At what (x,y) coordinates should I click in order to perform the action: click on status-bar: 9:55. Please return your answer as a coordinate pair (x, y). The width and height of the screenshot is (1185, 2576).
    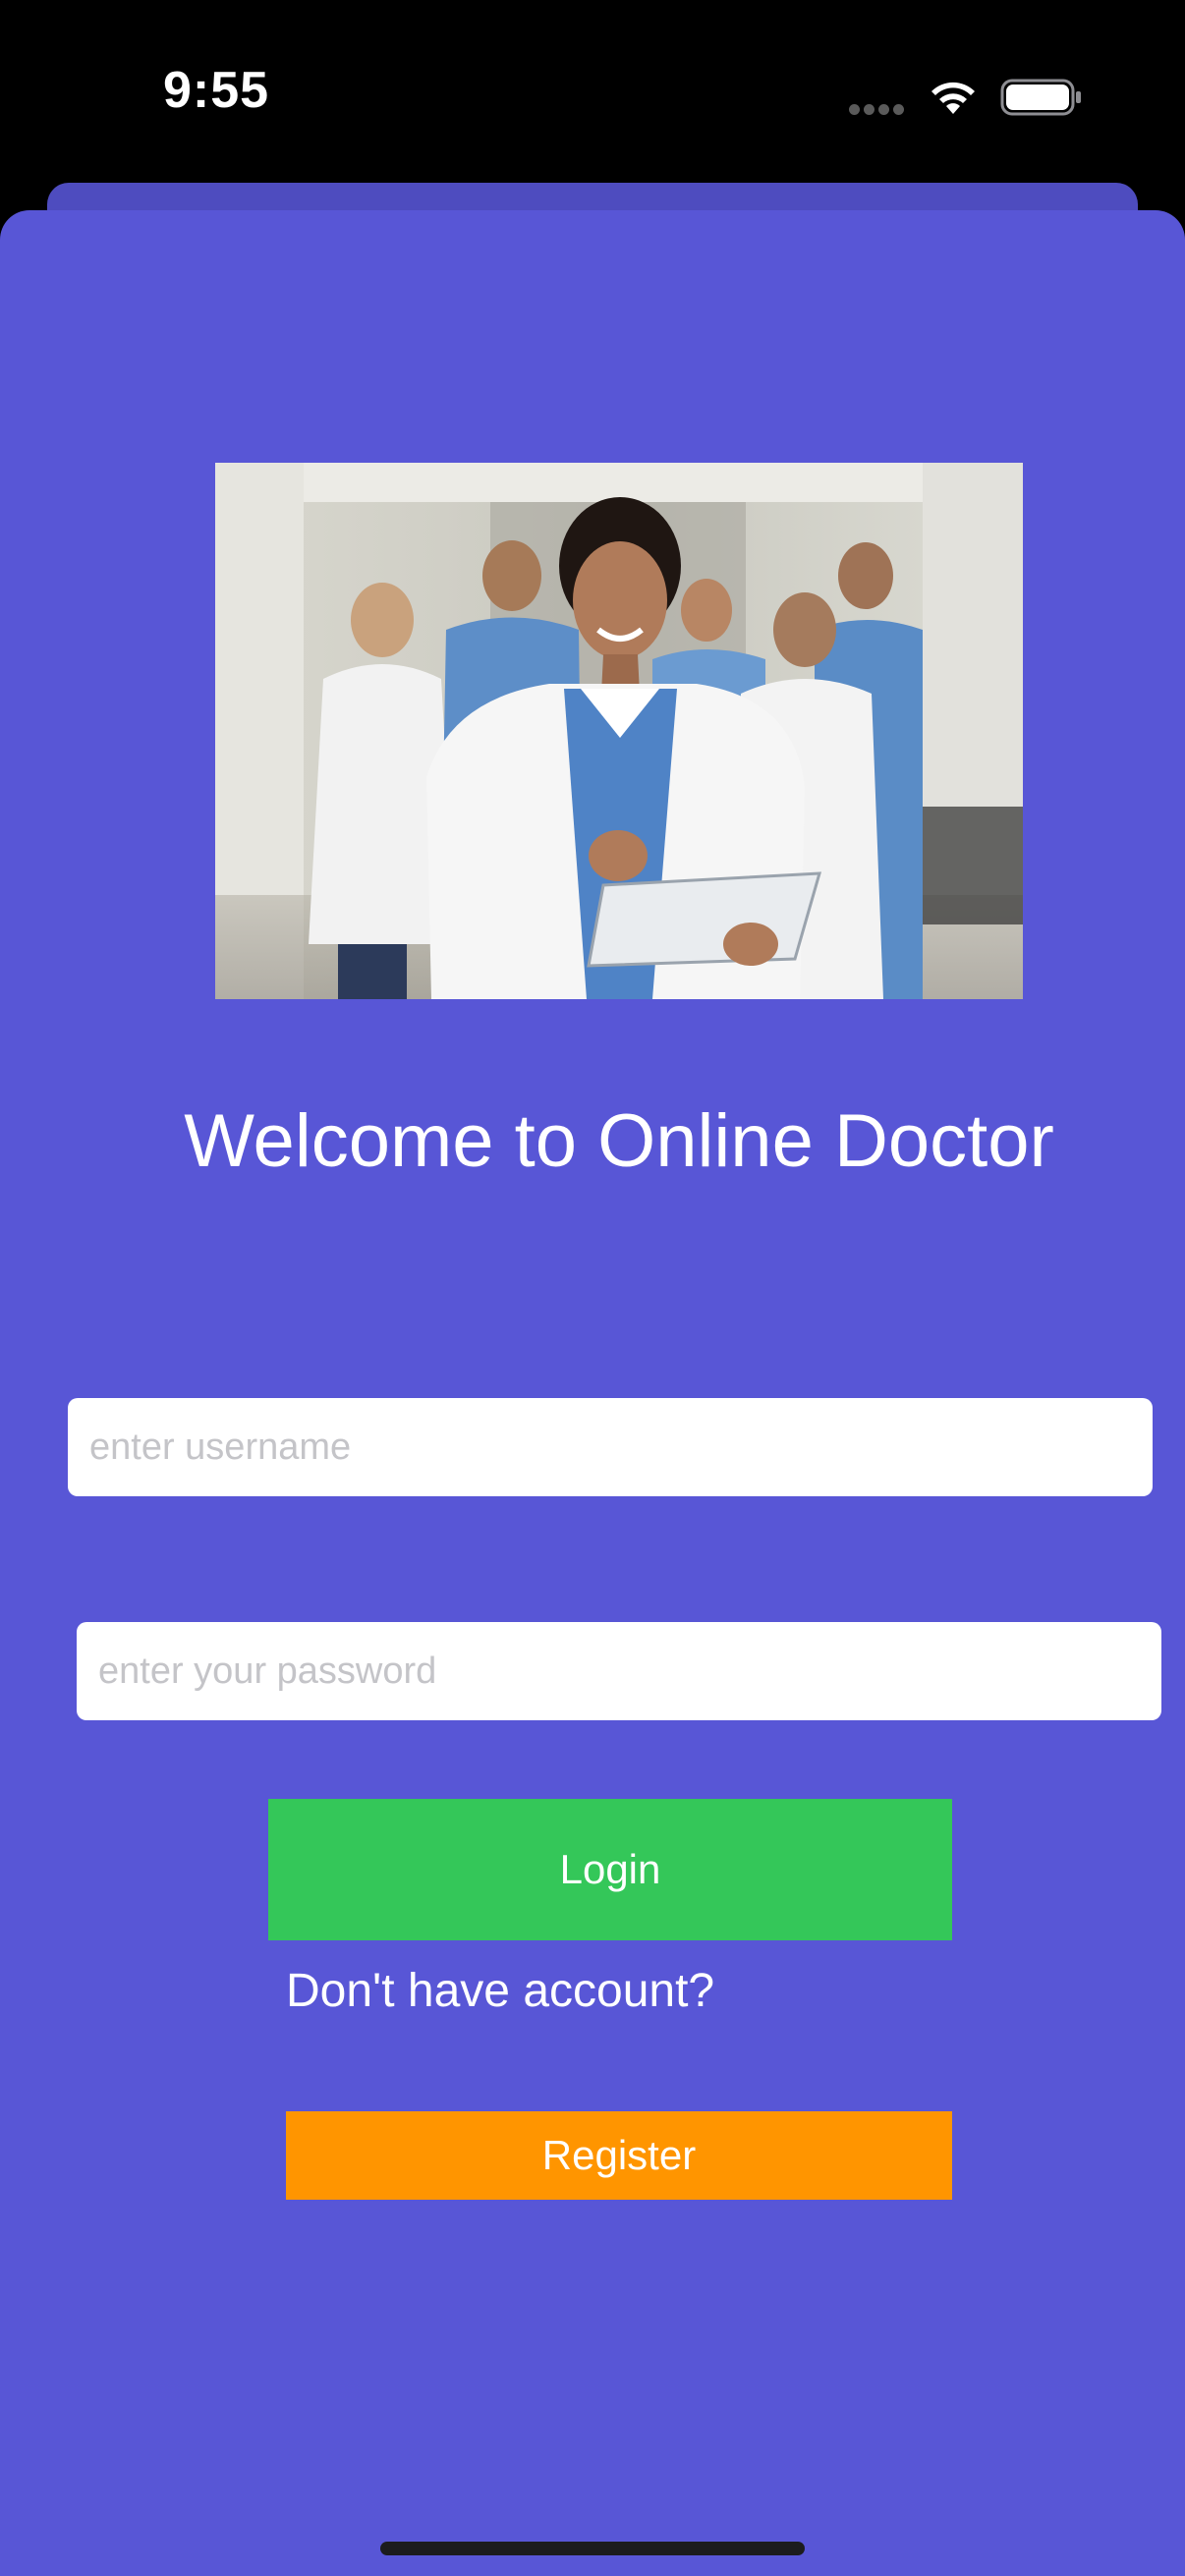
    Looking at the image, I should click on (592, 93).